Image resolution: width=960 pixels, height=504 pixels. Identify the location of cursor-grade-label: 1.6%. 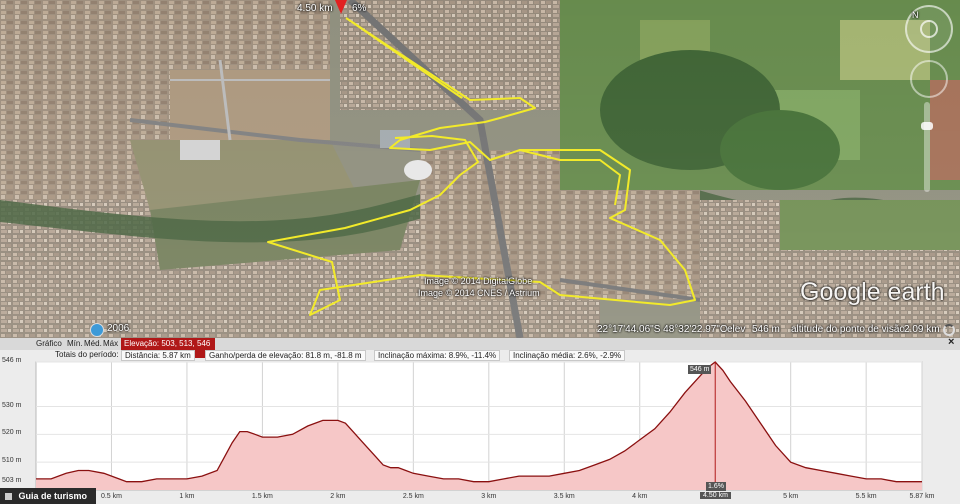
(716, 486).